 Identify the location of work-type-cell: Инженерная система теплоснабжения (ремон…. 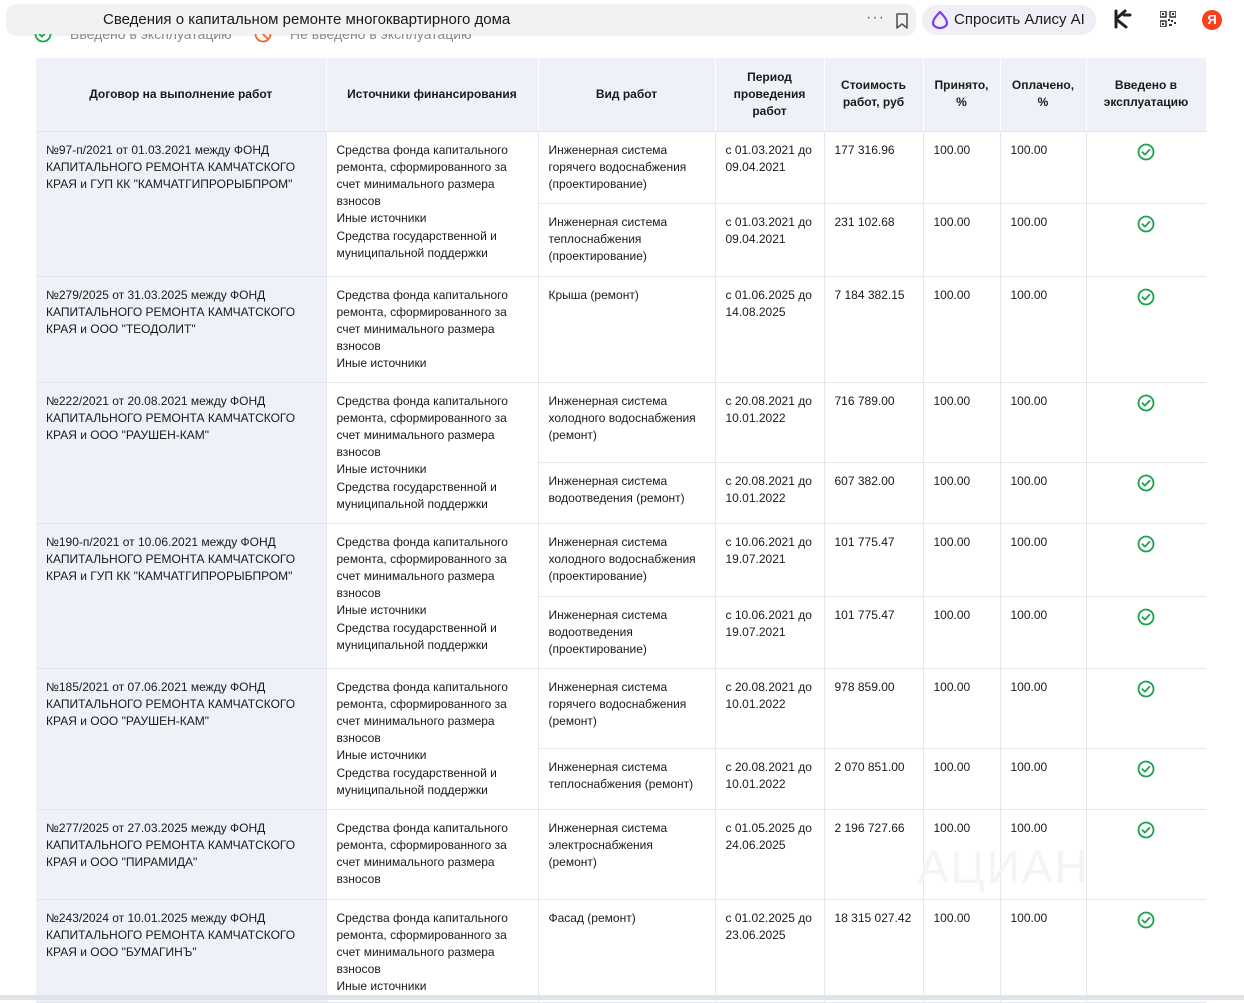
(627, 779).